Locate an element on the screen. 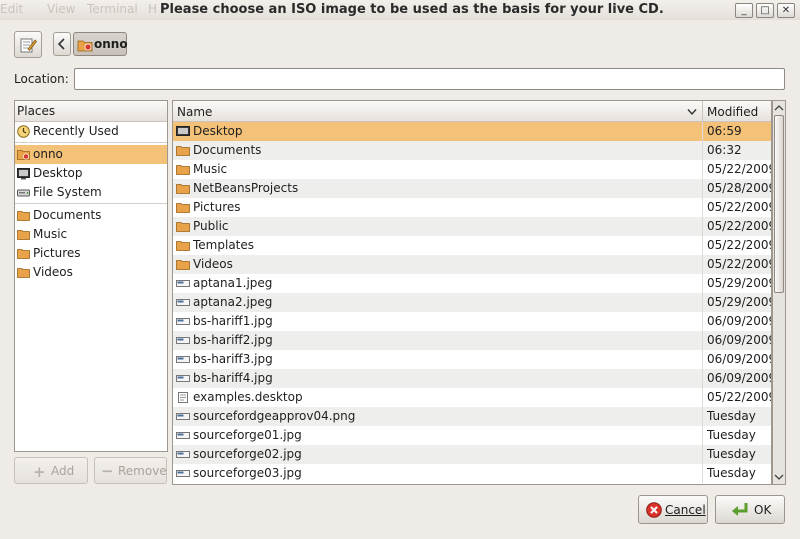  file-name: Documents is located at coordinates (227, 150).